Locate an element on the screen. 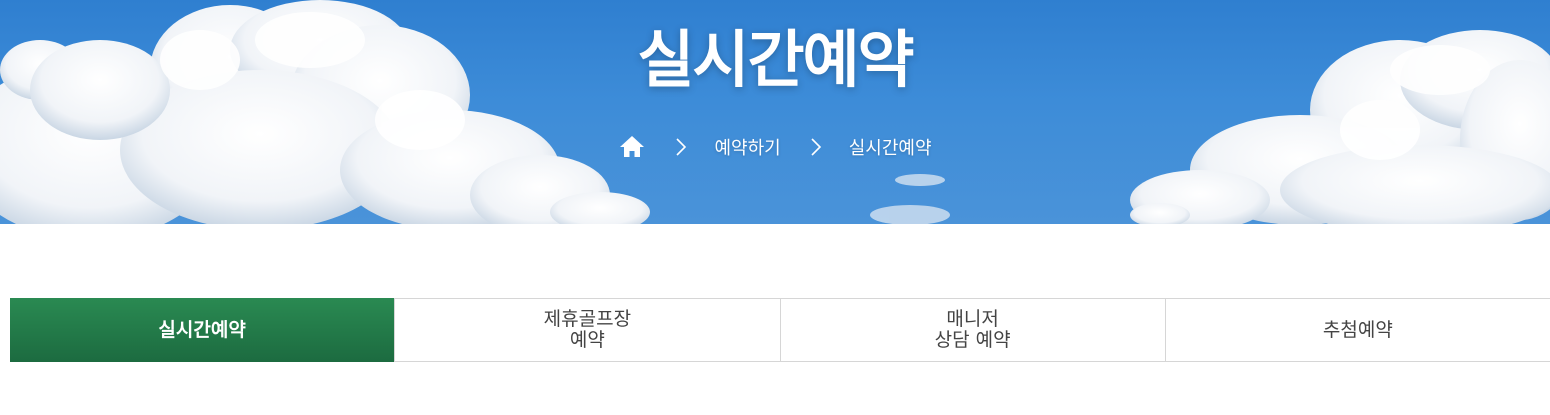 This screenshot has height=415, width=1550. home-icon is located at coordinates (632, 147).